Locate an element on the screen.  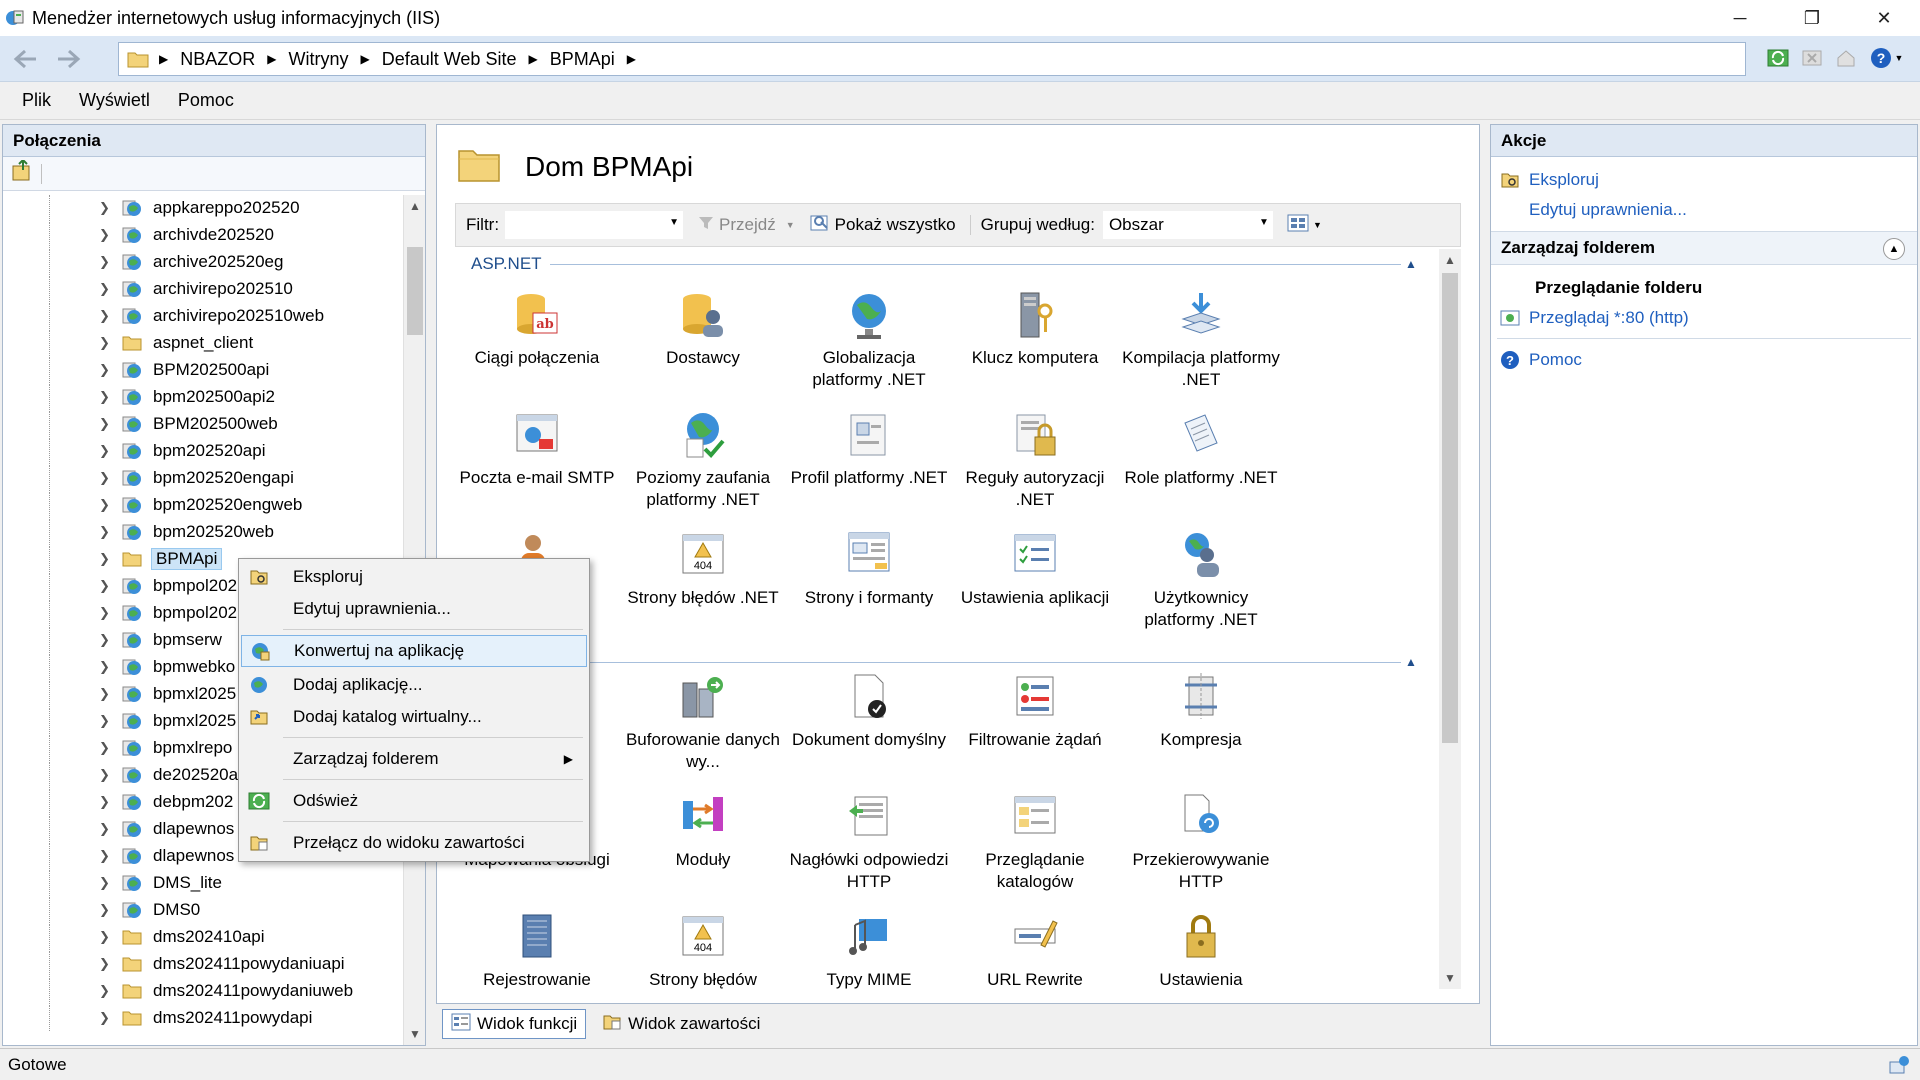
breadcrumb-default-site: Default Web Site is located at coordinates (449, 59).